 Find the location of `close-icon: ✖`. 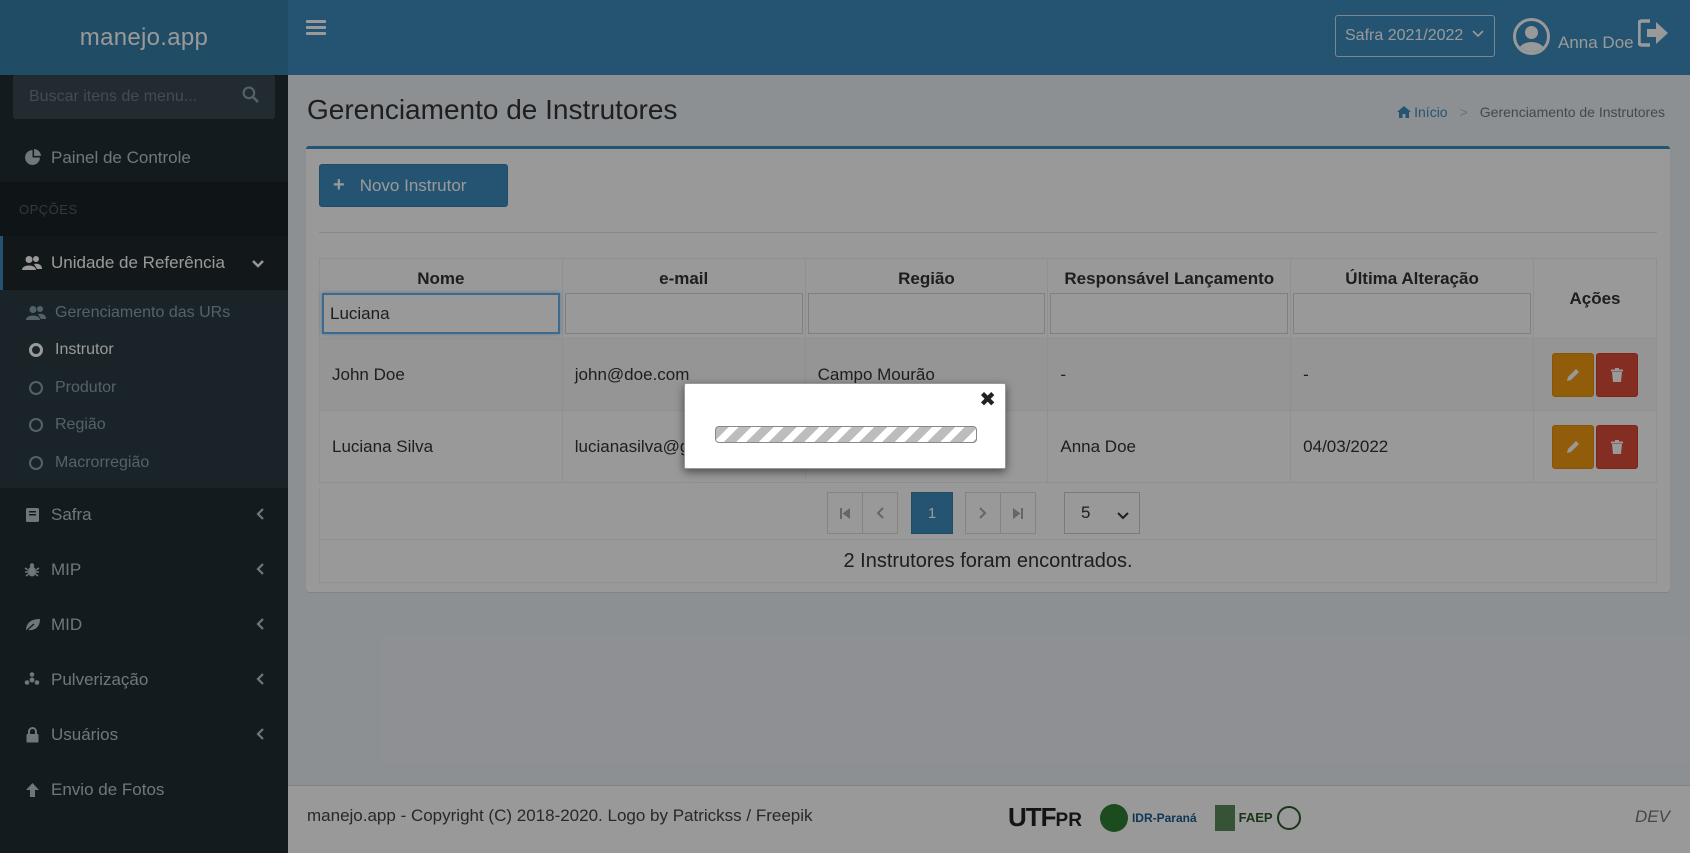

close-icon: ✖ is located at coordinates (987, 400).